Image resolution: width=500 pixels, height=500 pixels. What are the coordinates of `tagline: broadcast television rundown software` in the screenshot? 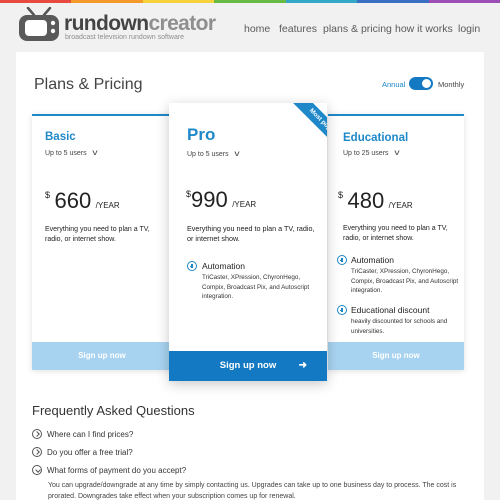 It's located at (125, 37).